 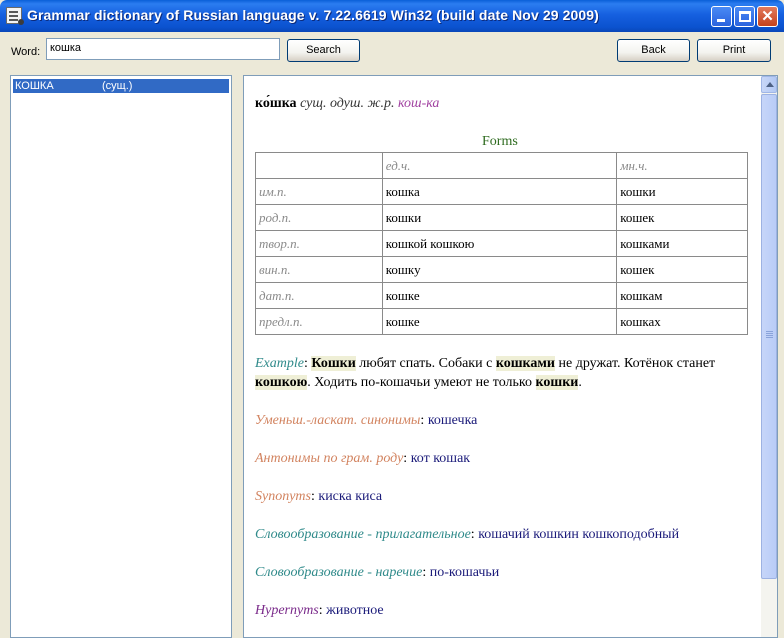 I want to click on forms-header-row: ед.ч. мн.ч., so click(x=501, y=165).